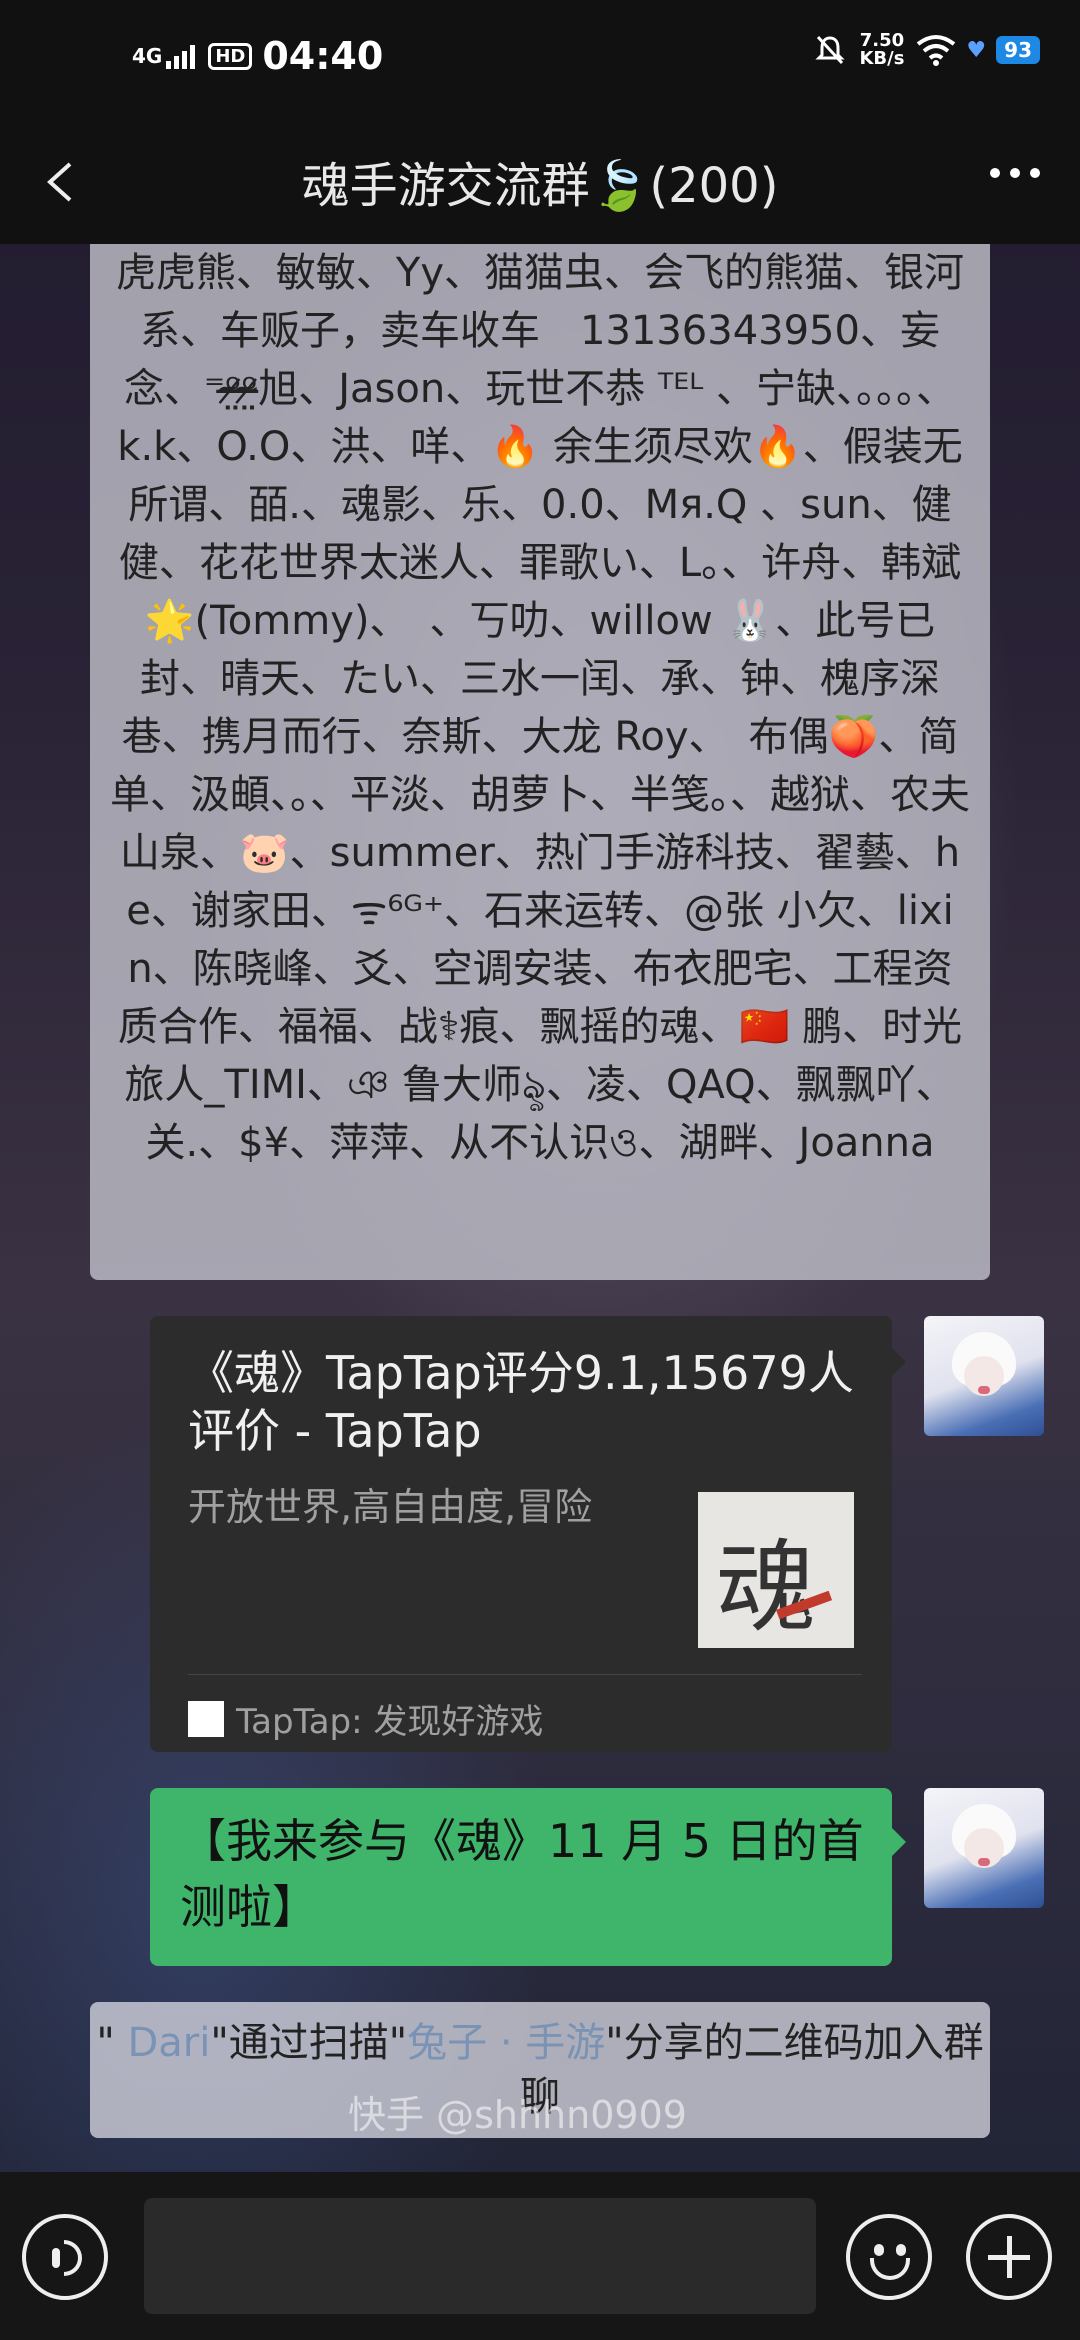  I want to click on emoji-icon, so click(889, 2257).